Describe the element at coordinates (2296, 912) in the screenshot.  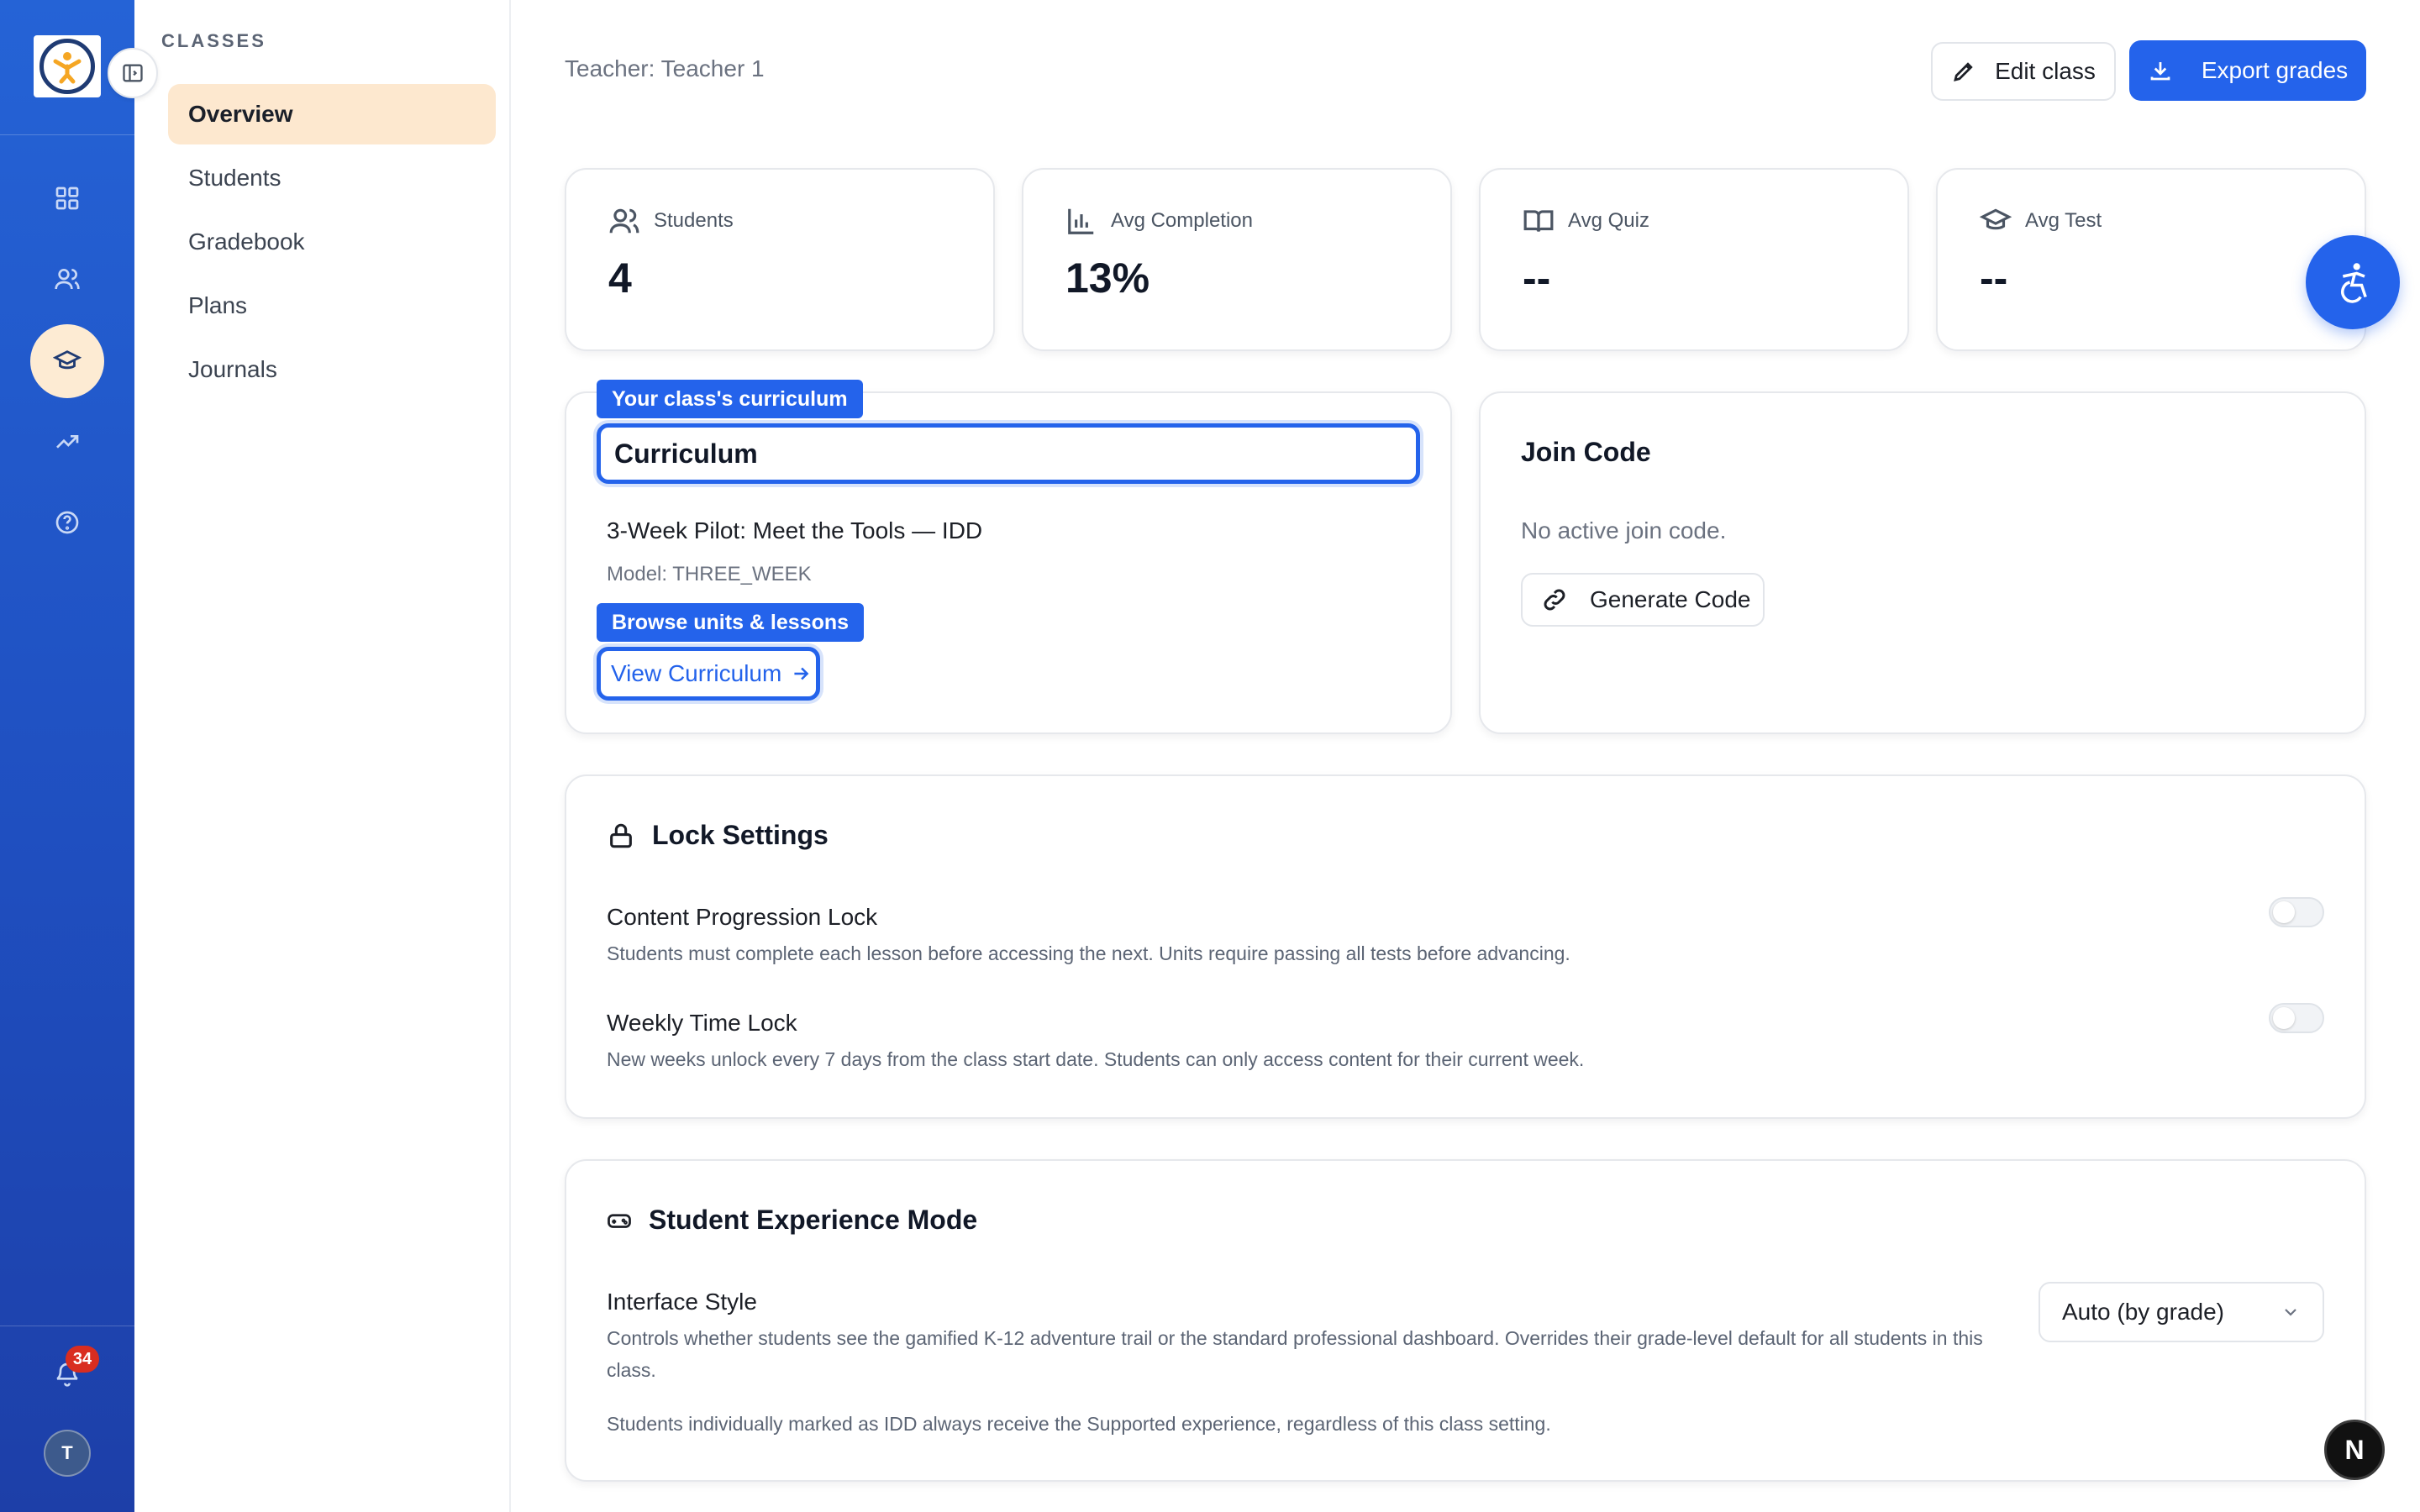
I see `content-lock-toggle` at that location.